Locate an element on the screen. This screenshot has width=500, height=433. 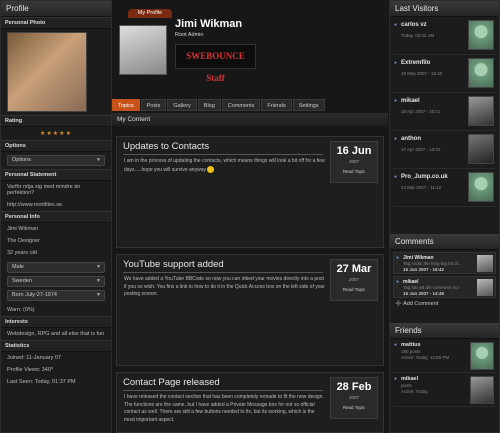
visitor-name: carlos vz is located at coordinates (414, 25).